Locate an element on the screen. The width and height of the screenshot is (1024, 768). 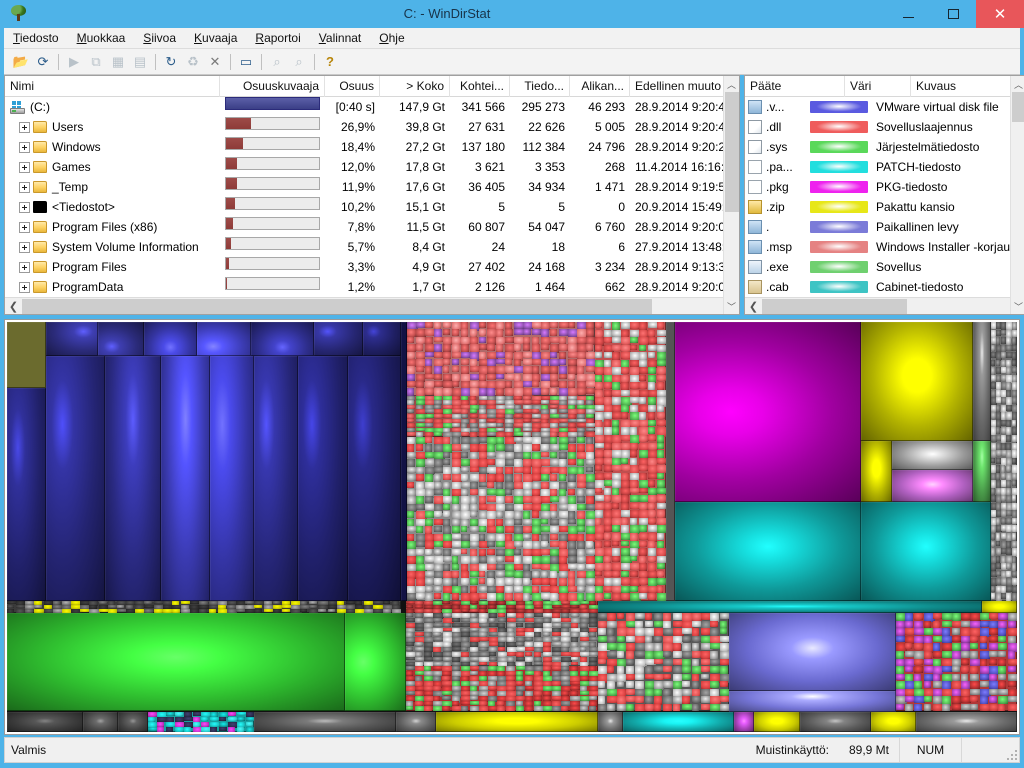
directory-list-vscrollbar: ︿ ﹀ is located at coordinates (731, 195).